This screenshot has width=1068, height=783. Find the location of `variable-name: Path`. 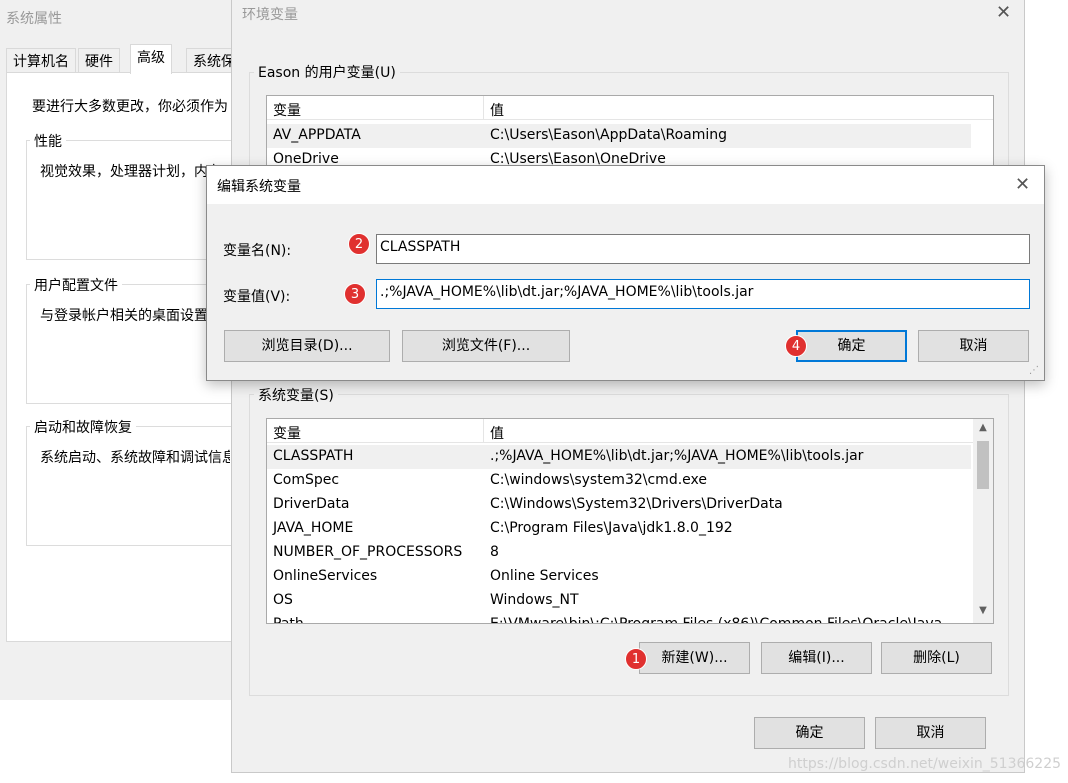

variable-name: Path is located at coordinates (288, 620).